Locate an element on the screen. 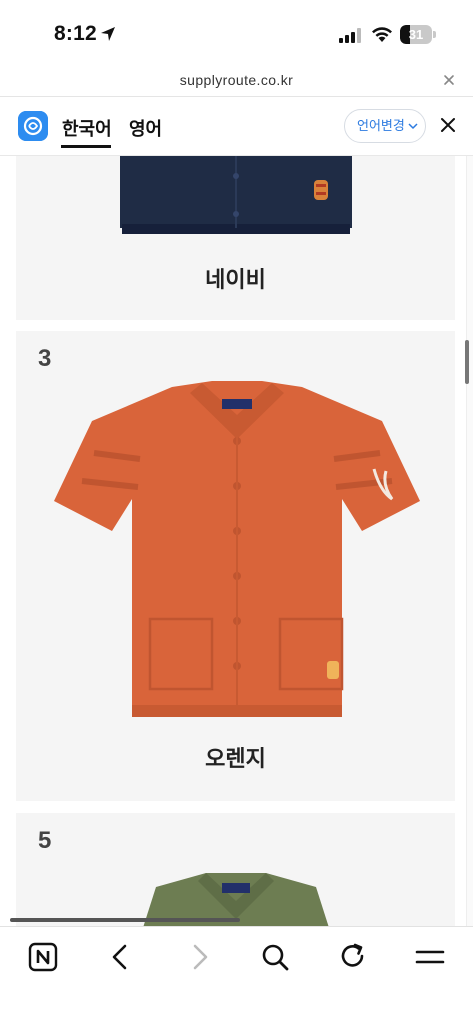 Image resolution: width=473 pixels, height=1024 pixels. url-bar: supplyroute.co.kr is located at coordinates (236, 80).